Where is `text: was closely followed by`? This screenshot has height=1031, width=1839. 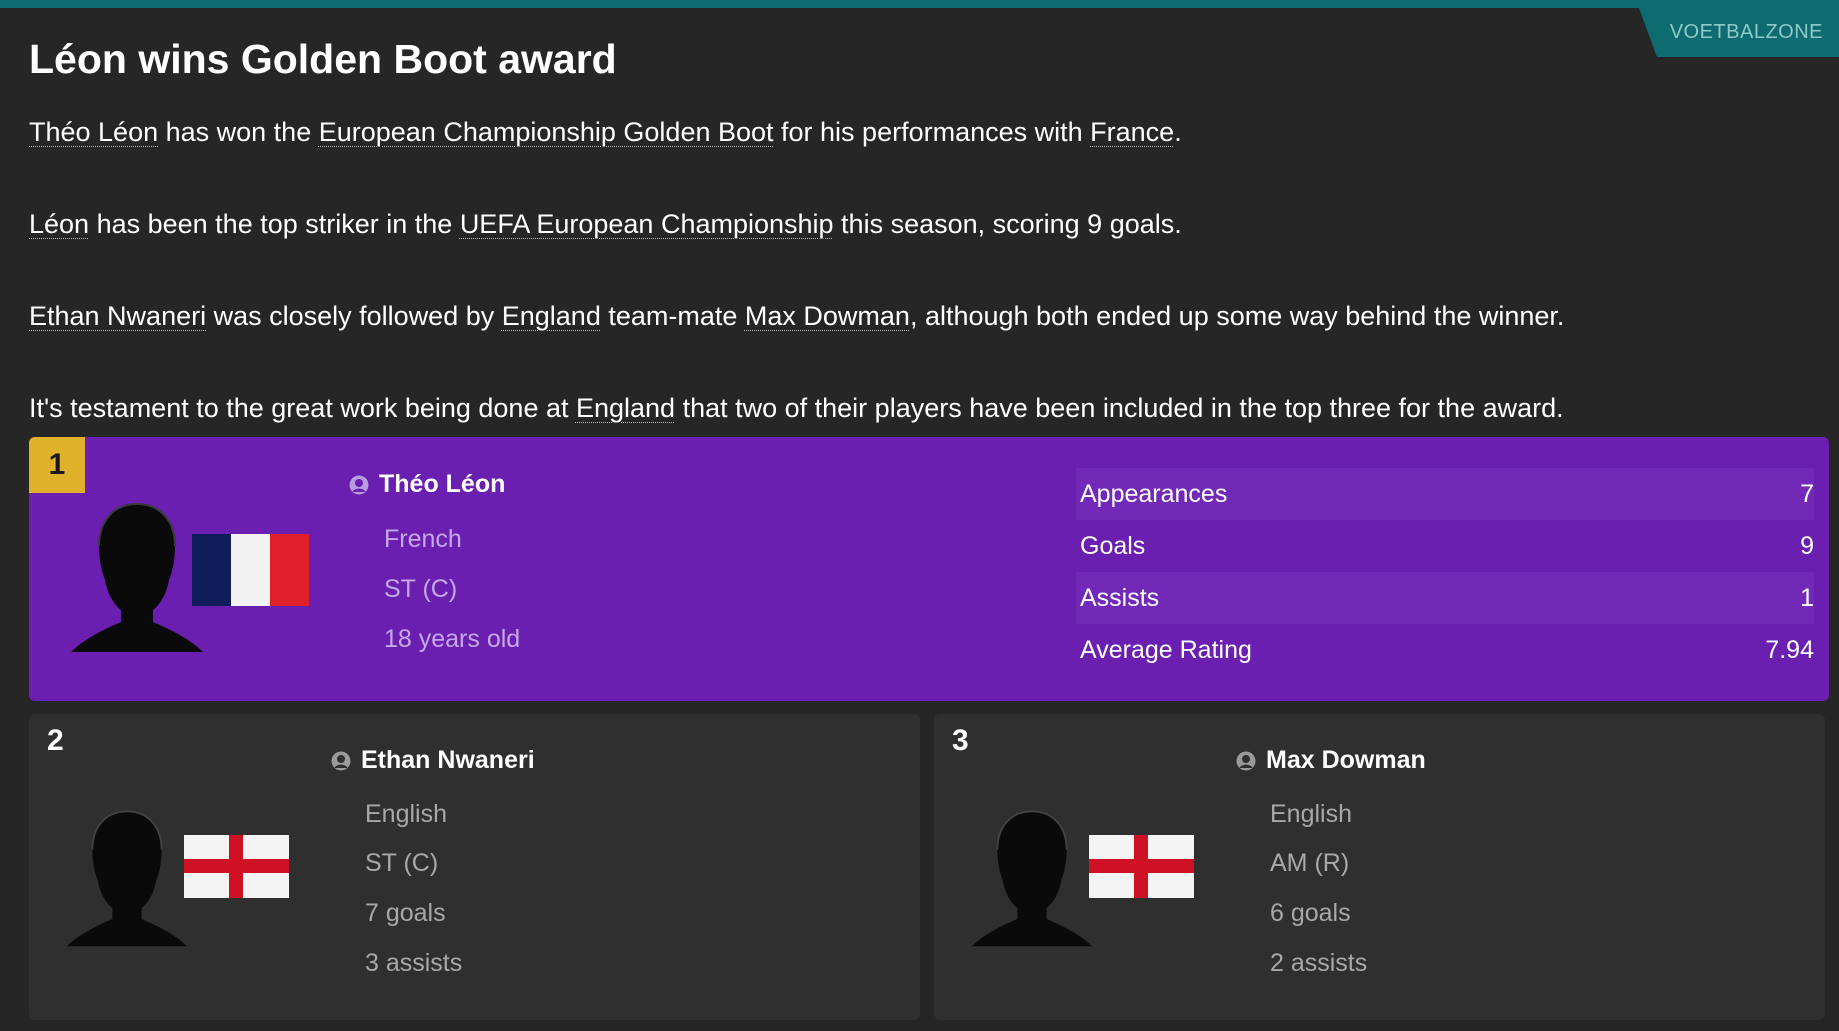 text: was closely followed by is located at coordinates (354, 316).